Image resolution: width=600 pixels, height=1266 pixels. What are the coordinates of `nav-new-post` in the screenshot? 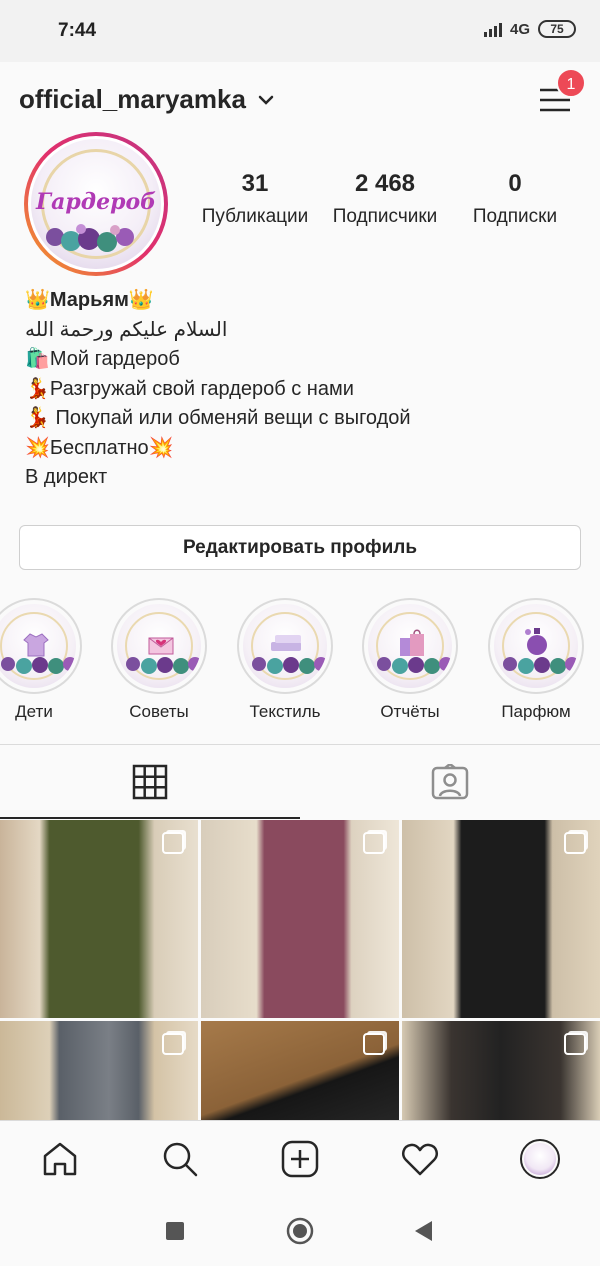 It's located at (300, 1159).